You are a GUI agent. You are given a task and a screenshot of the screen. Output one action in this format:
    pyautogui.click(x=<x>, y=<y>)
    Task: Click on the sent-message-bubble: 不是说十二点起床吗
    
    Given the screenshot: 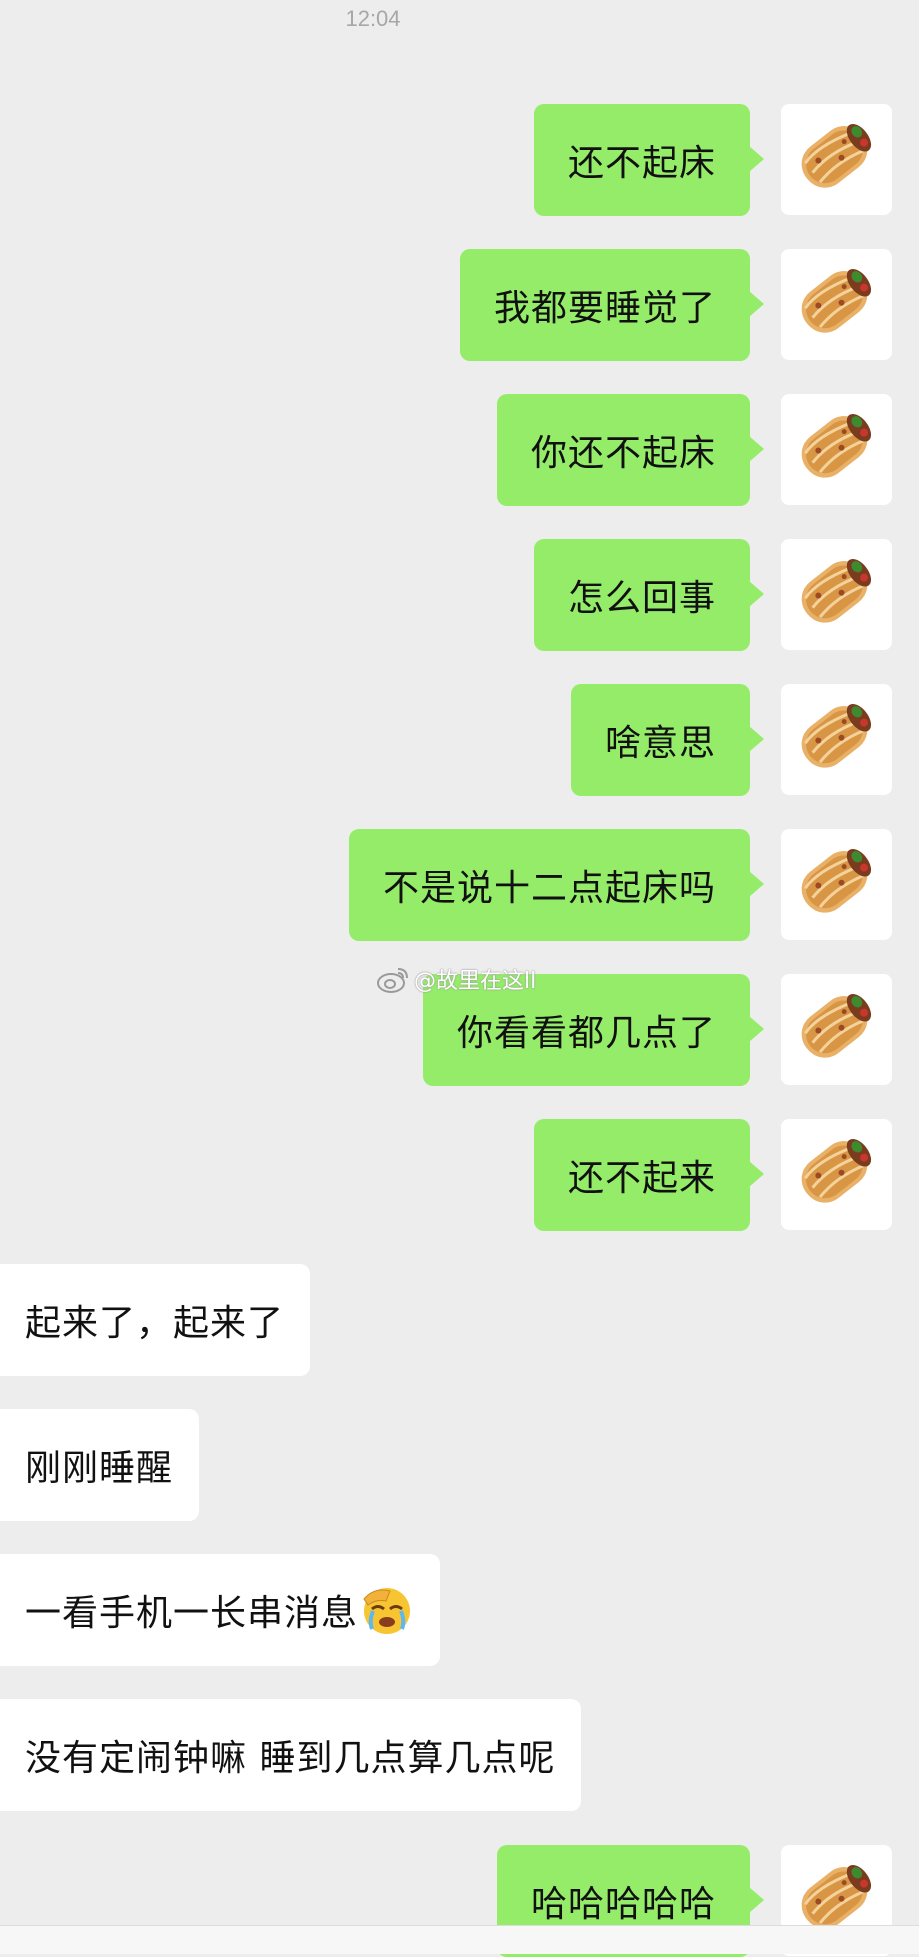 What is the action you would take?
    pyautogui.click(x=556, y=885)
    